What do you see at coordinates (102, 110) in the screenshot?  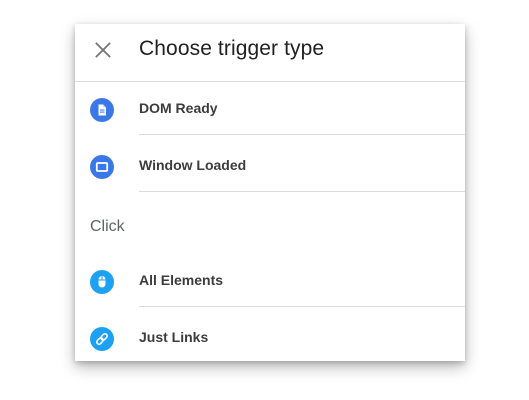 I see `document-icon` at bounding box center [102, 110].